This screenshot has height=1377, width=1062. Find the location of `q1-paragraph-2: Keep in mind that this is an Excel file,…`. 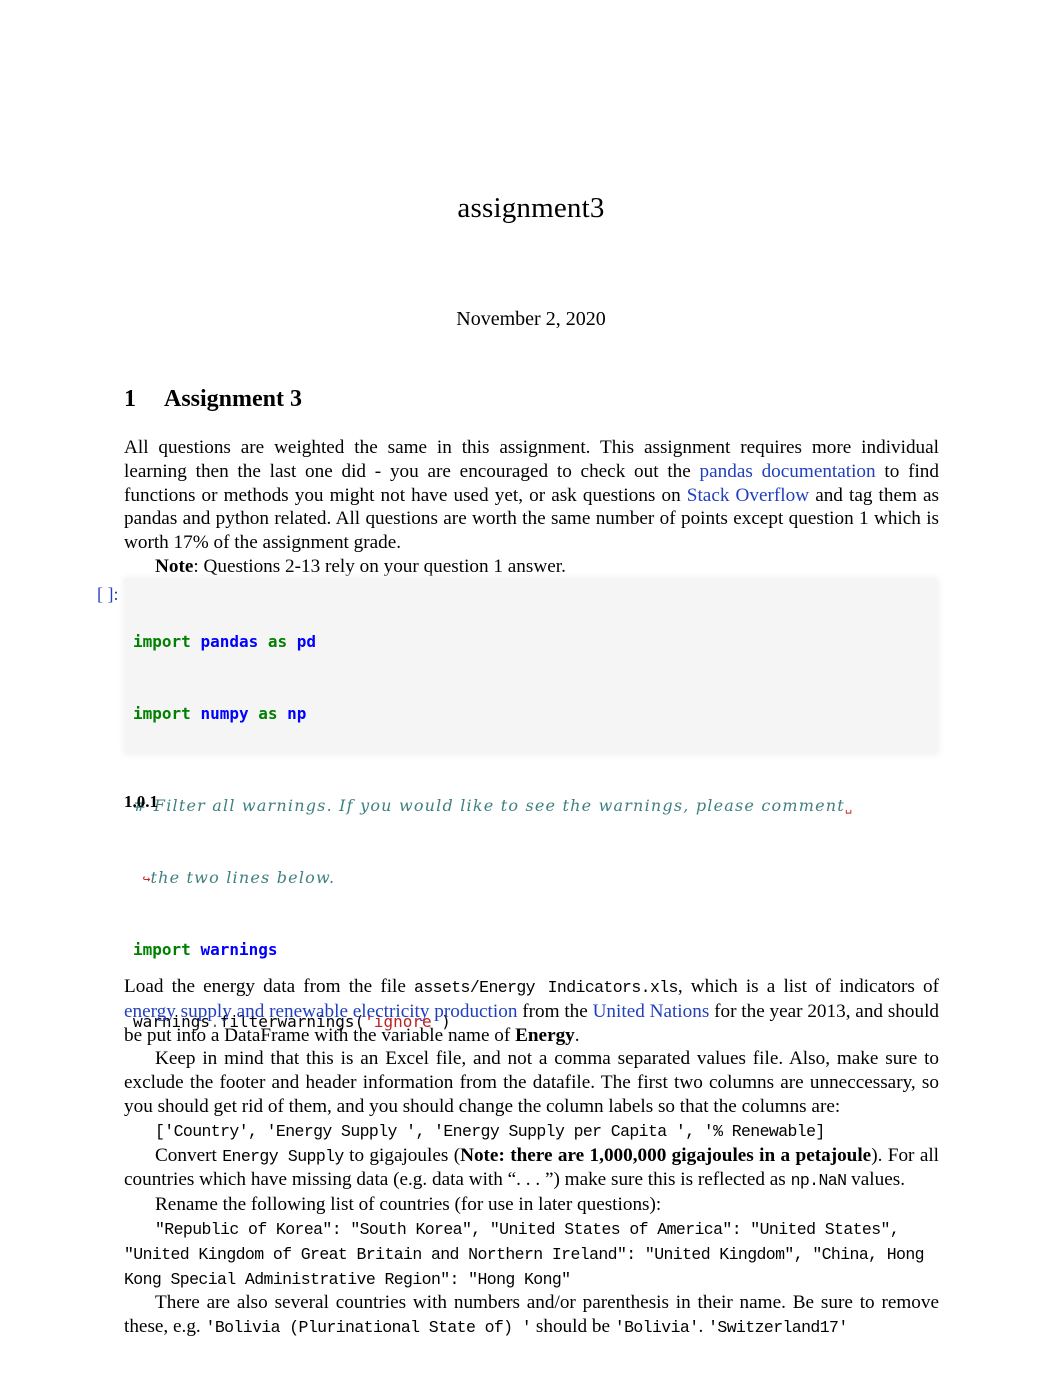

q1-paragraph-2: Keep in mind that this is an Excel file,… is located at coordinates (531, 1082).